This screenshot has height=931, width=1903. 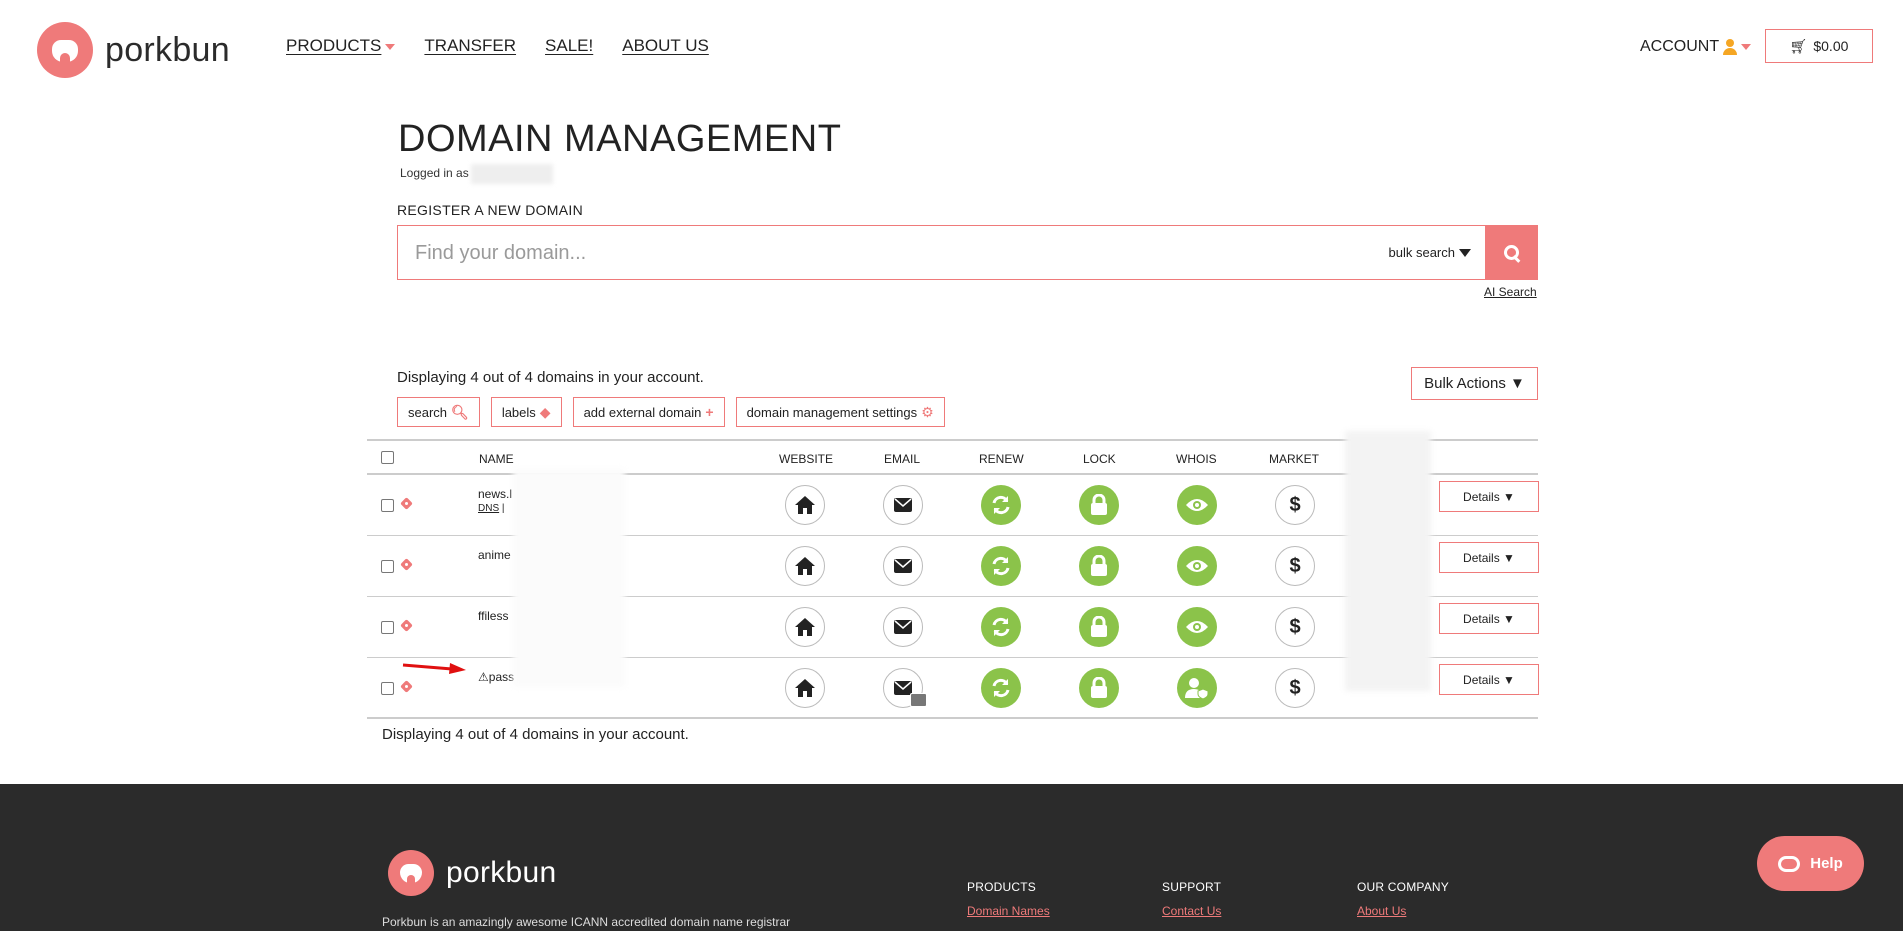 I want to click on refresh-icon, so click(x=1001, y=627).